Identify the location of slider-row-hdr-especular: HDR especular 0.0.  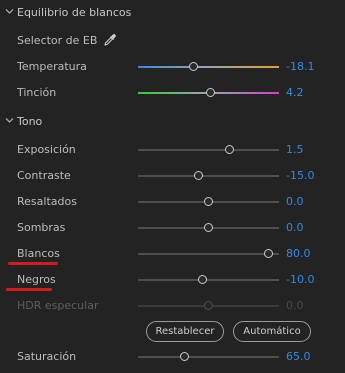
(172, 306).